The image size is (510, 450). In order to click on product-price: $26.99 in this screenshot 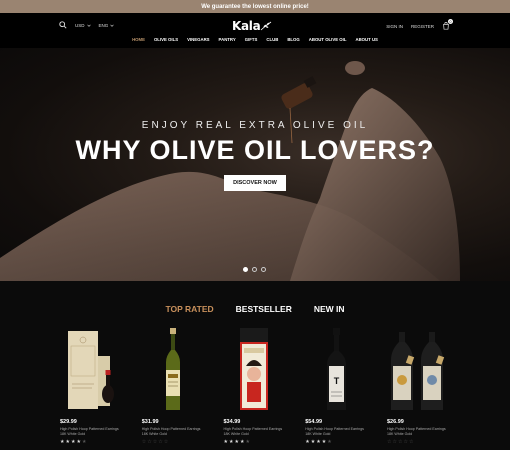, I will do `click(395, 422)`.